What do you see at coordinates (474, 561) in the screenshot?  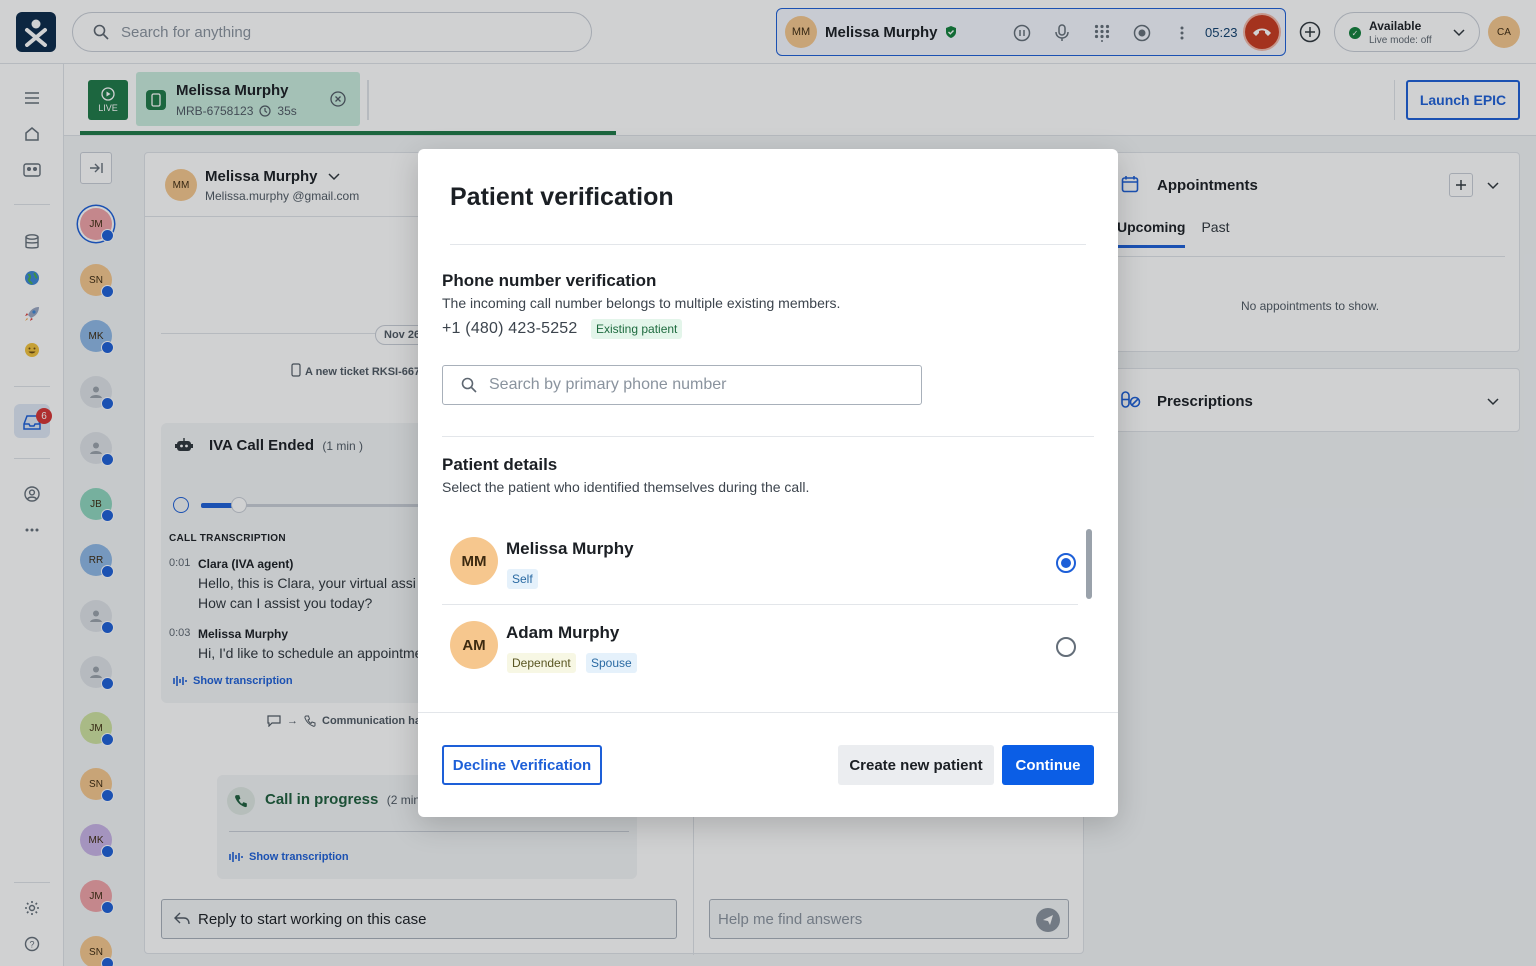 I see `patient-avatar: MM` at bounding box center [474, 561].